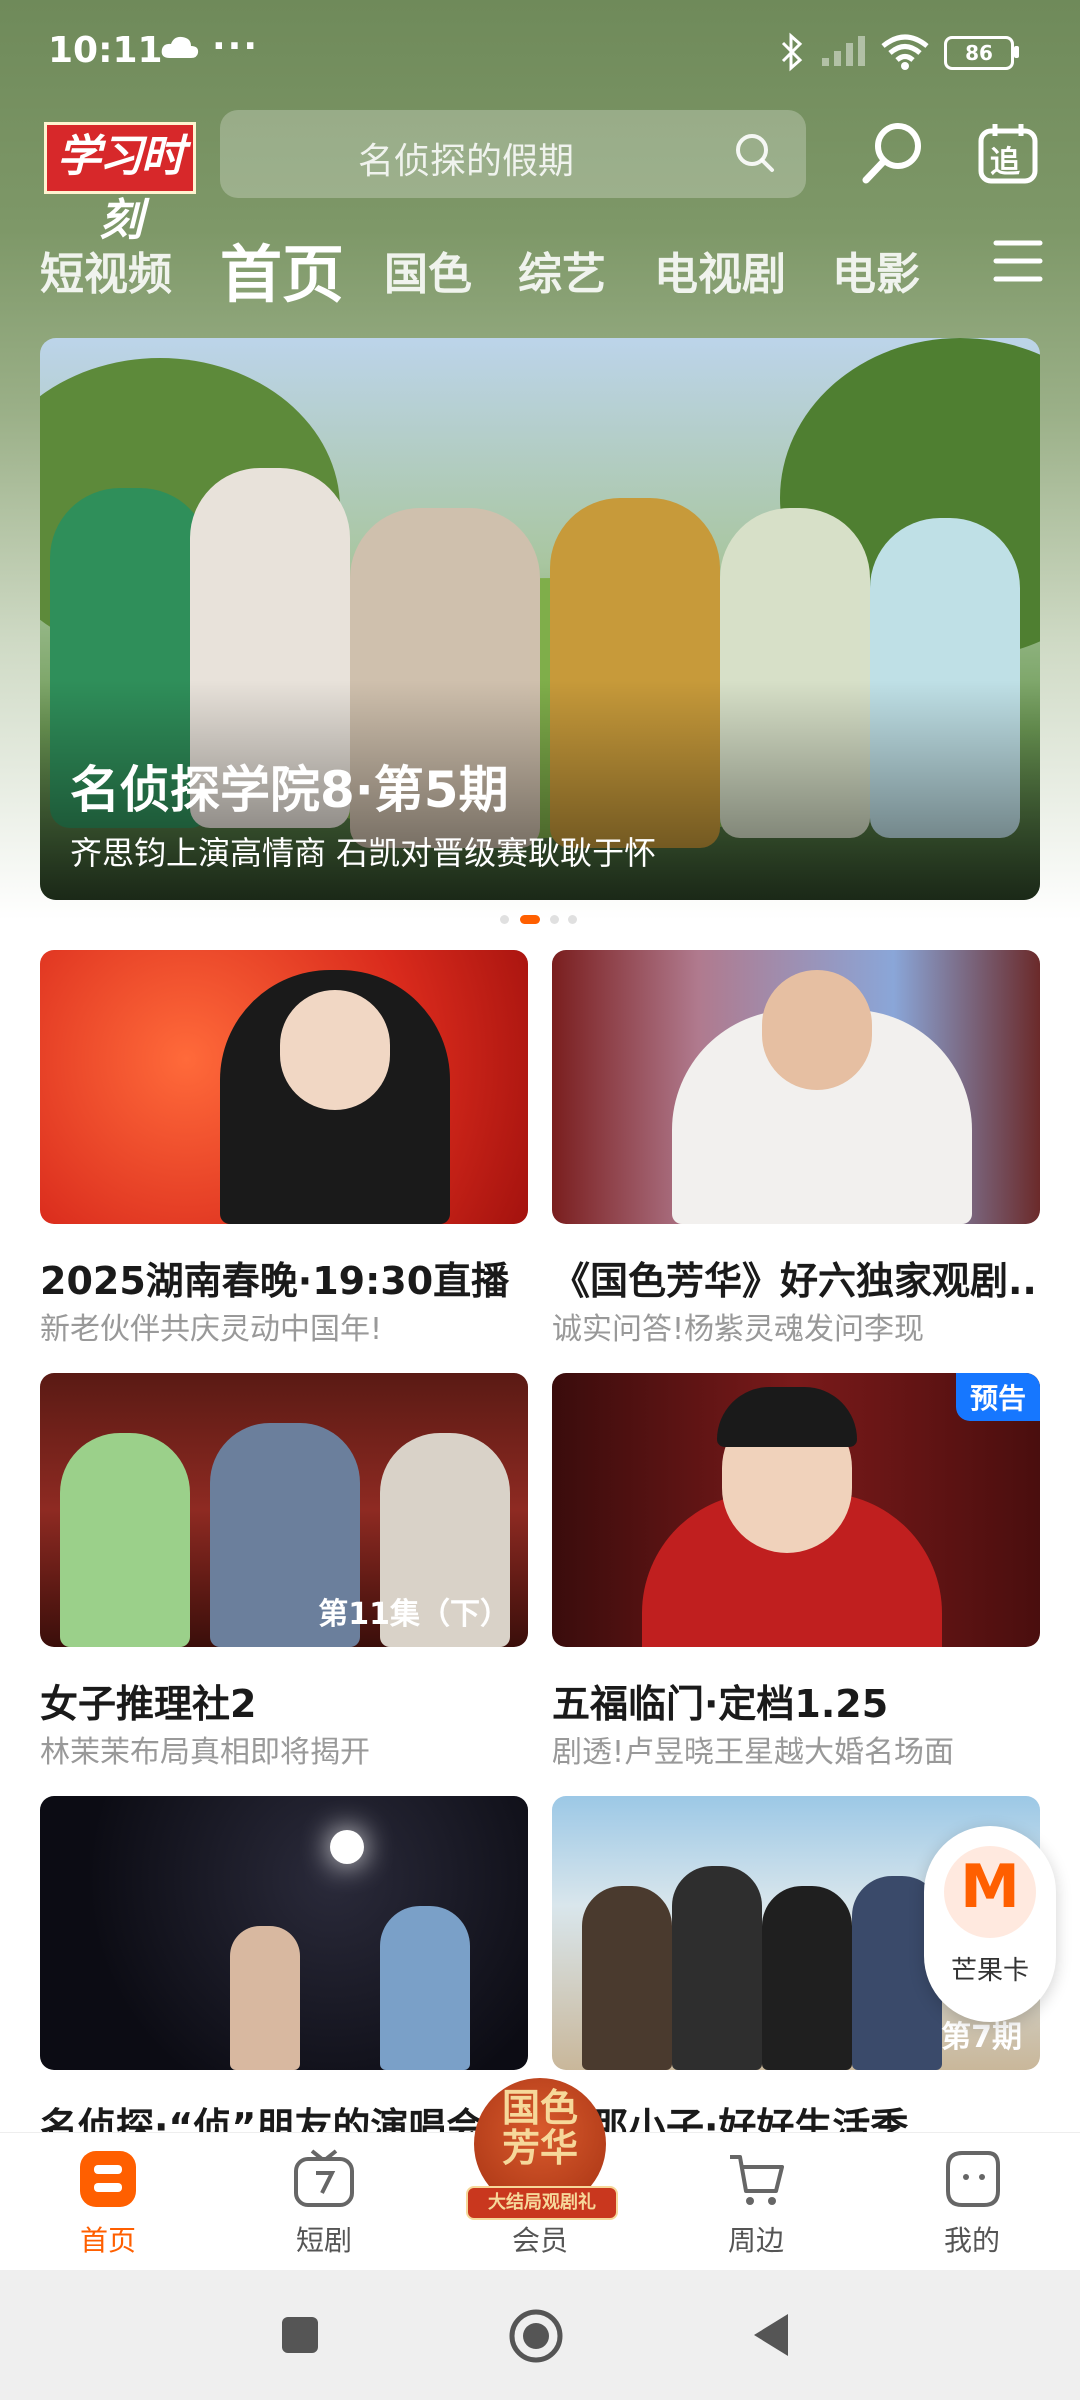  I want to click on nav-home: 首页, so click(108, 2202).